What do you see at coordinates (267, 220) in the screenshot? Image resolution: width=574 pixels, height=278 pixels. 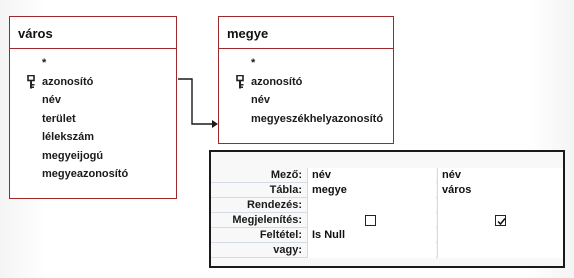 I see `row-label-show: Megjelenítés:` at bounding box center [267, 220].